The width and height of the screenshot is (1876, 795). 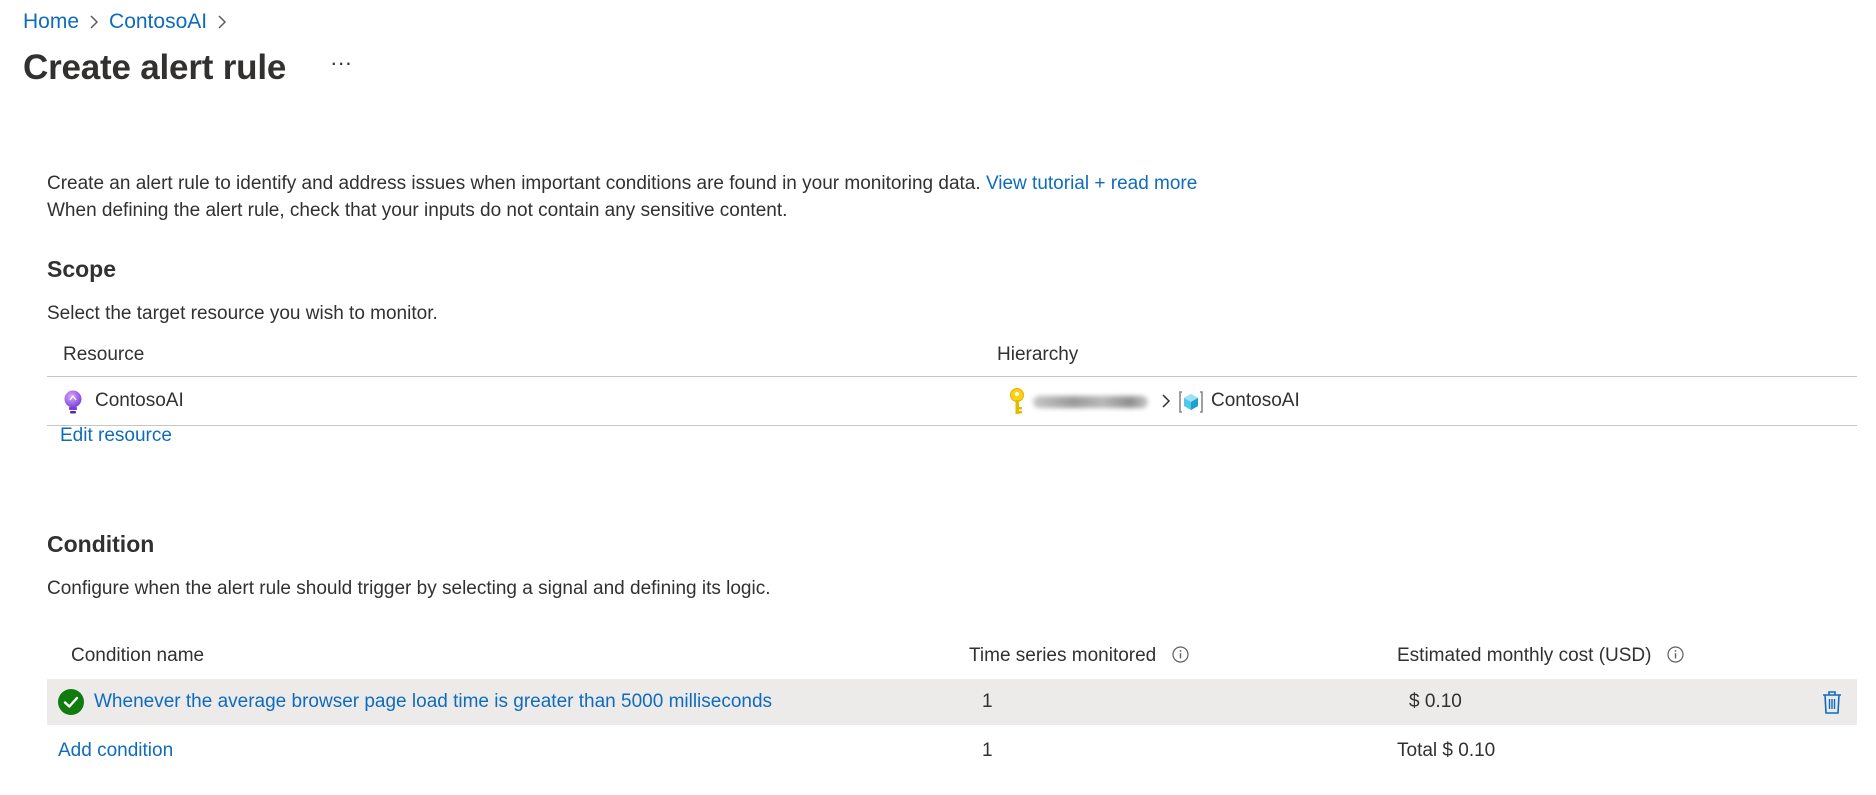 I want to click on trash-icon, so click(x=1832, y=702).